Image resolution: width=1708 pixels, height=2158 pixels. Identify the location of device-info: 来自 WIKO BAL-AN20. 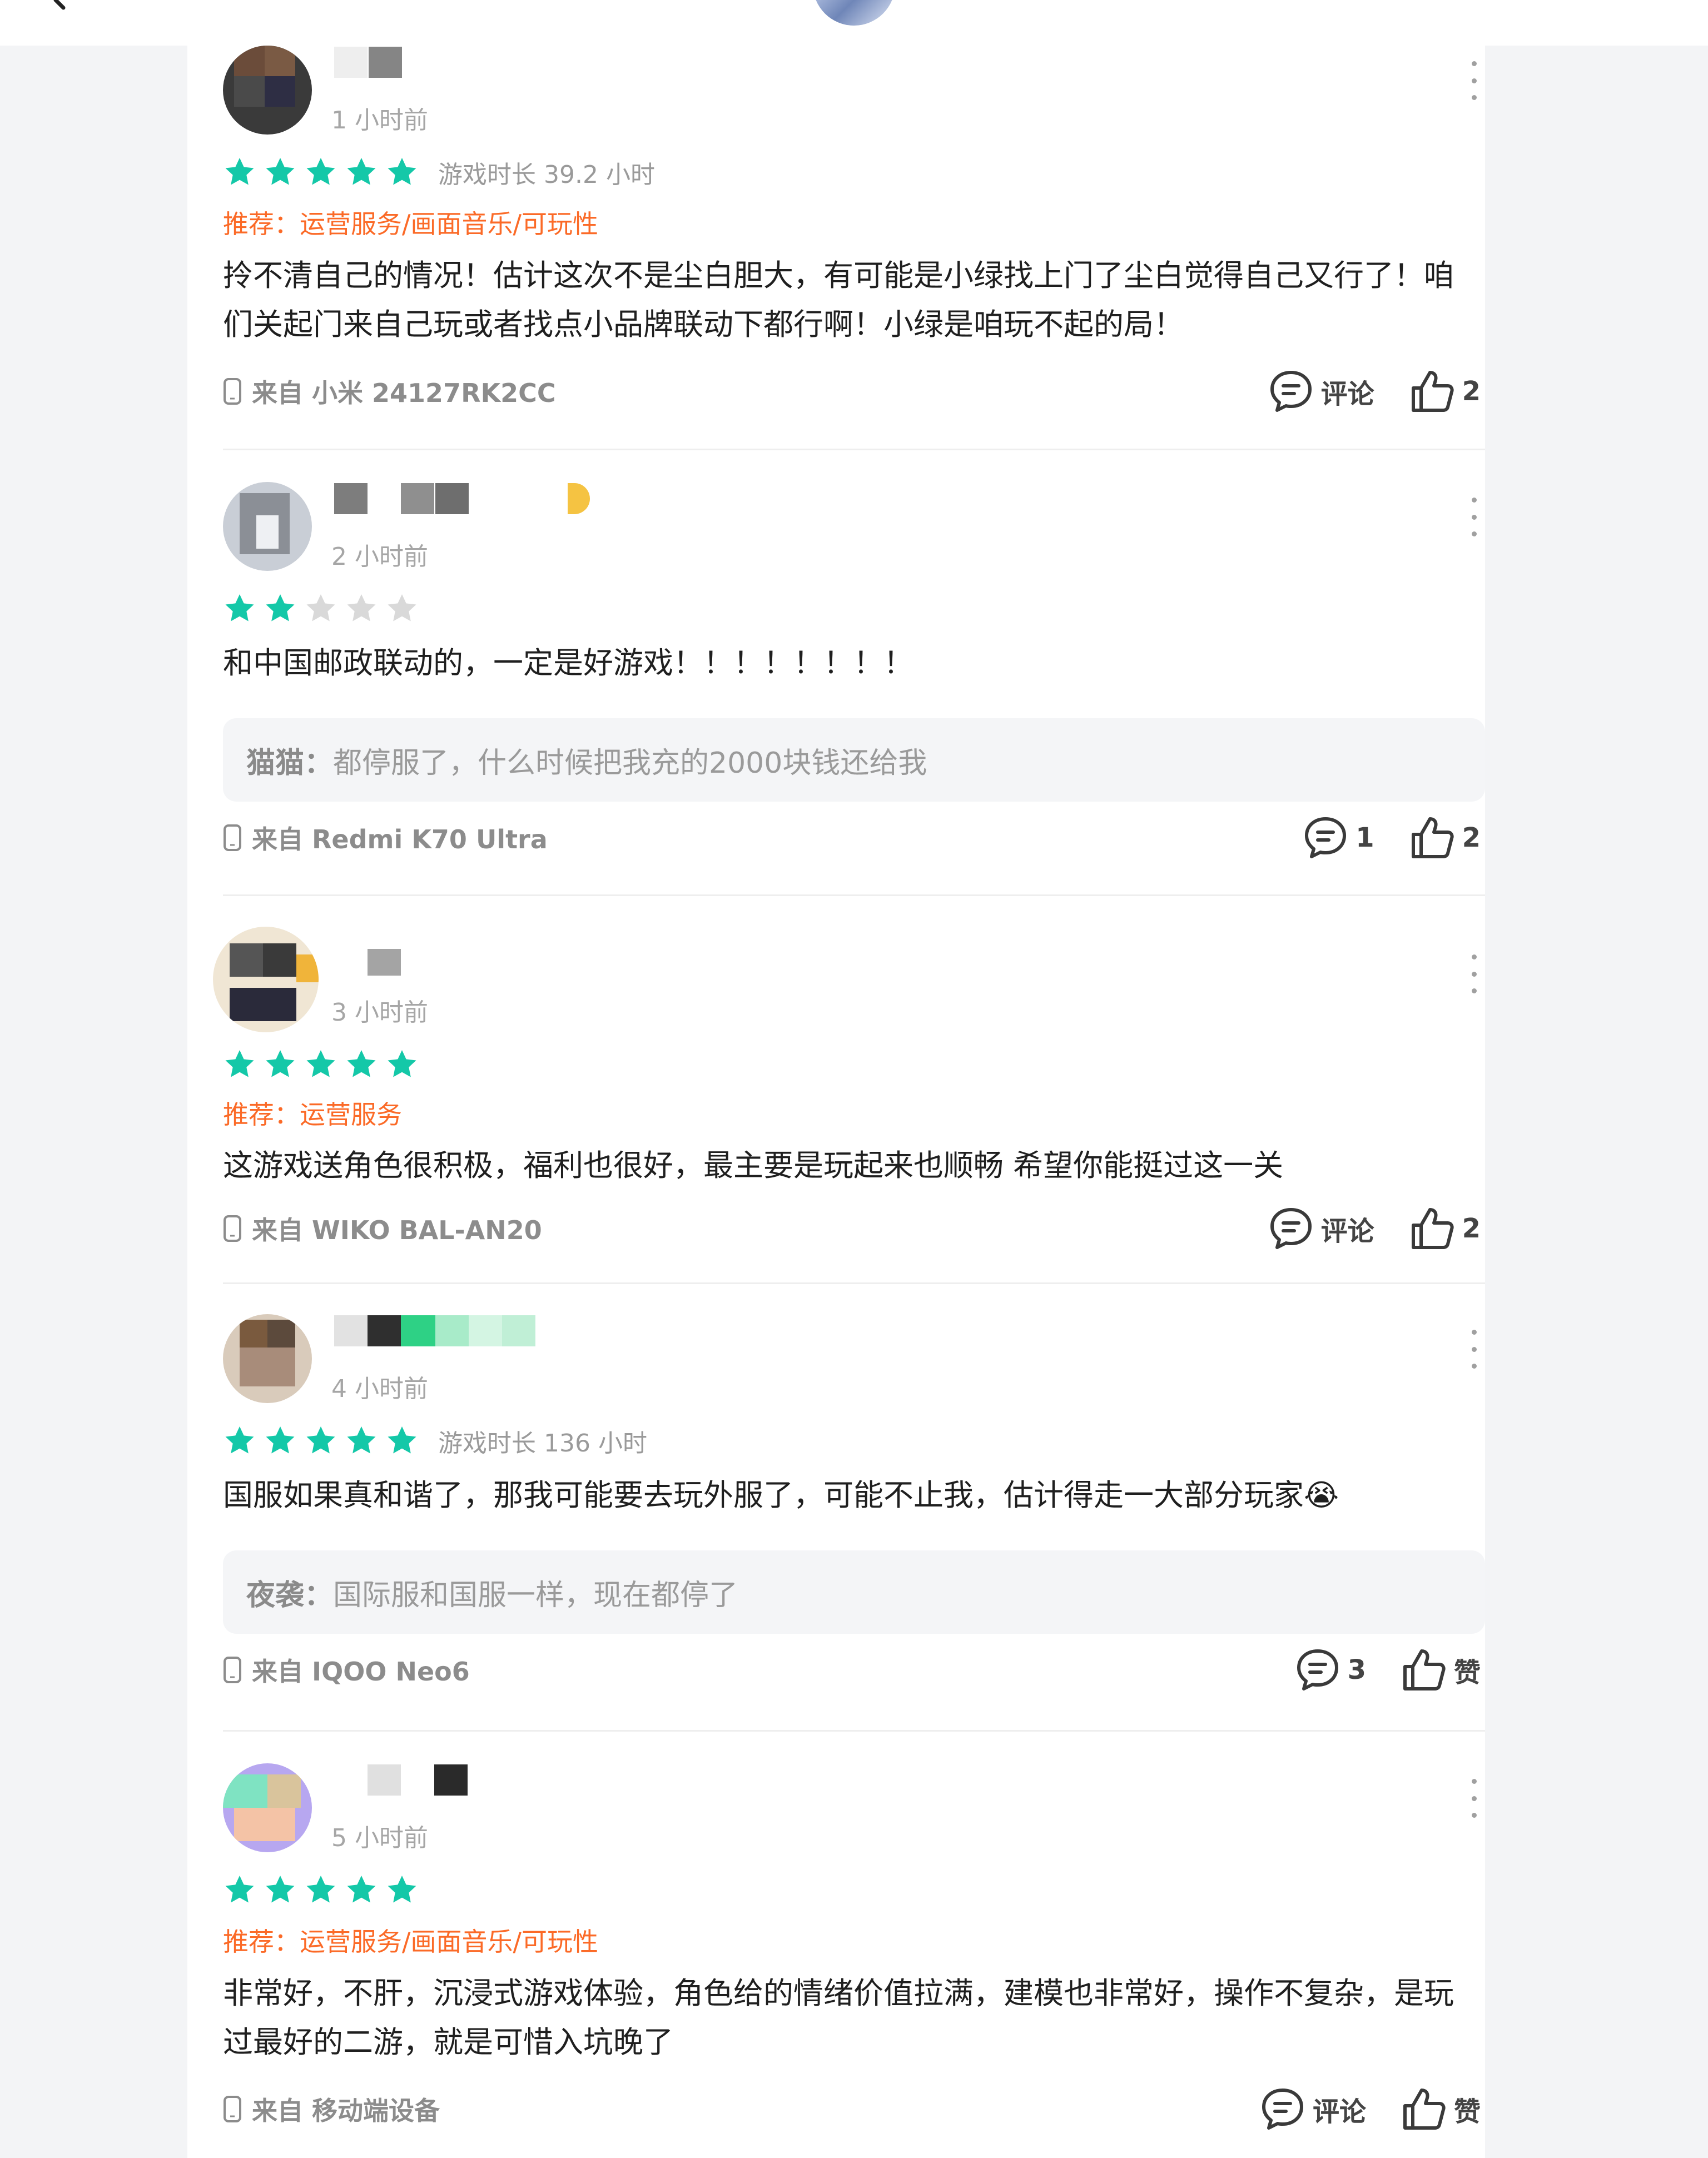
(383, 1228).